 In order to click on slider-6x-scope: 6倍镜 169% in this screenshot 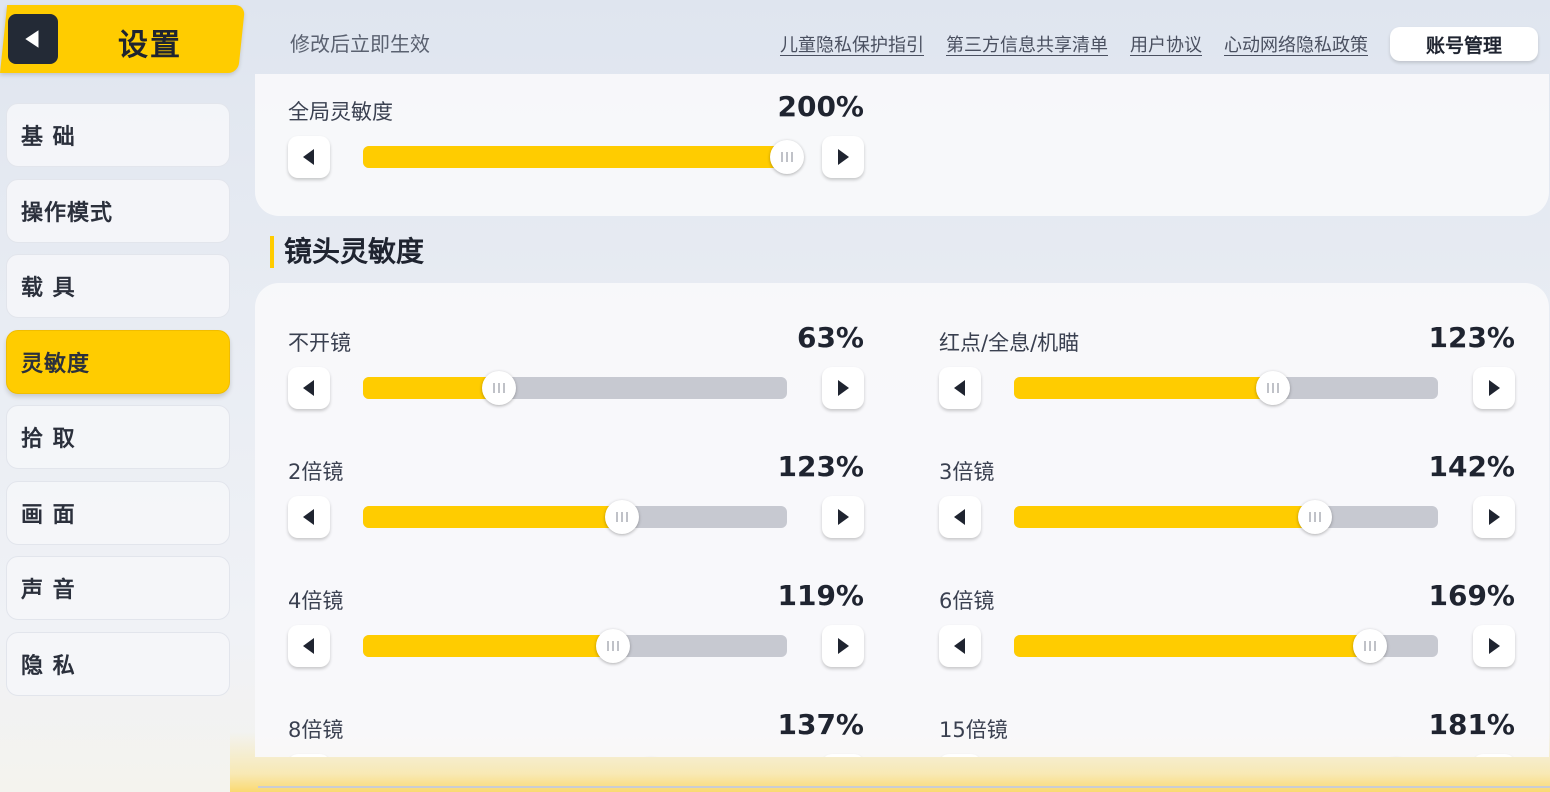, I will do `click(1227, 637)`.